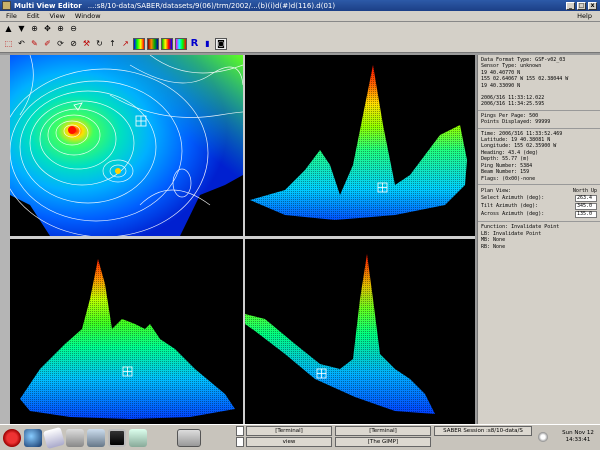 The width and height of the screenshot is (600, 450). I want to click on window-title: Multi View Editor, so click(48, 5).